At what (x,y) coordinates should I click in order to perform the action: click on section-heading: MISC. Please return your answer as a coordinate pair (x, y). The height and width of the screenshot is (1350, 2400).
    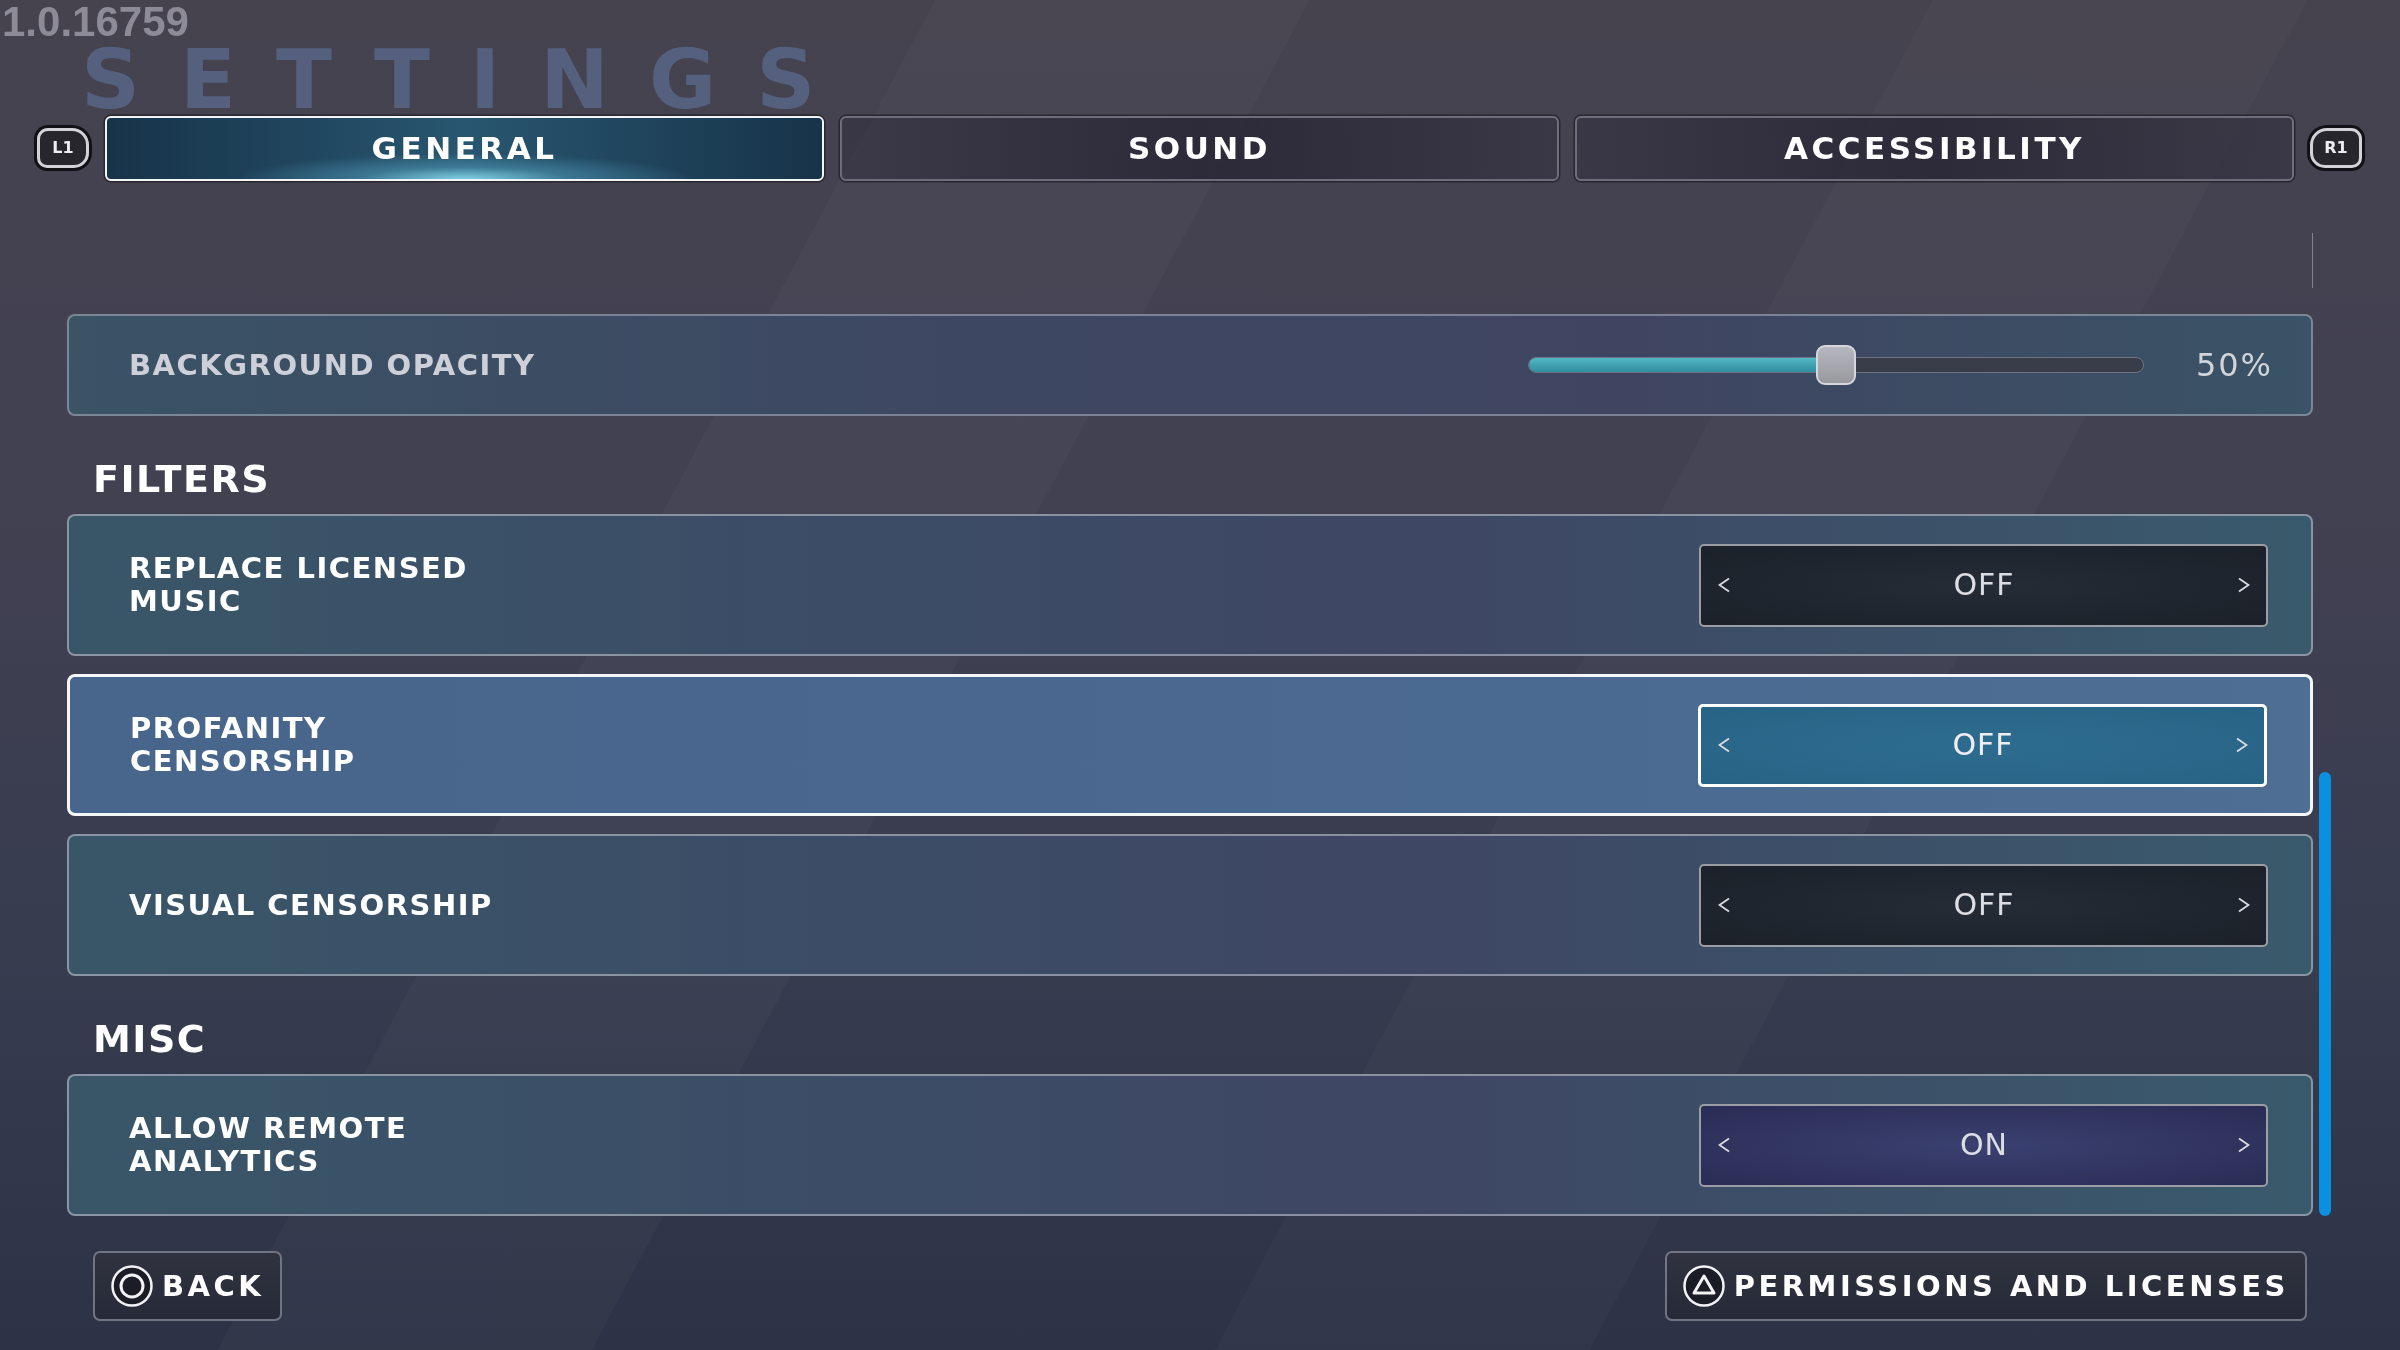
    Looking at the image, I should click on (150, 1039).